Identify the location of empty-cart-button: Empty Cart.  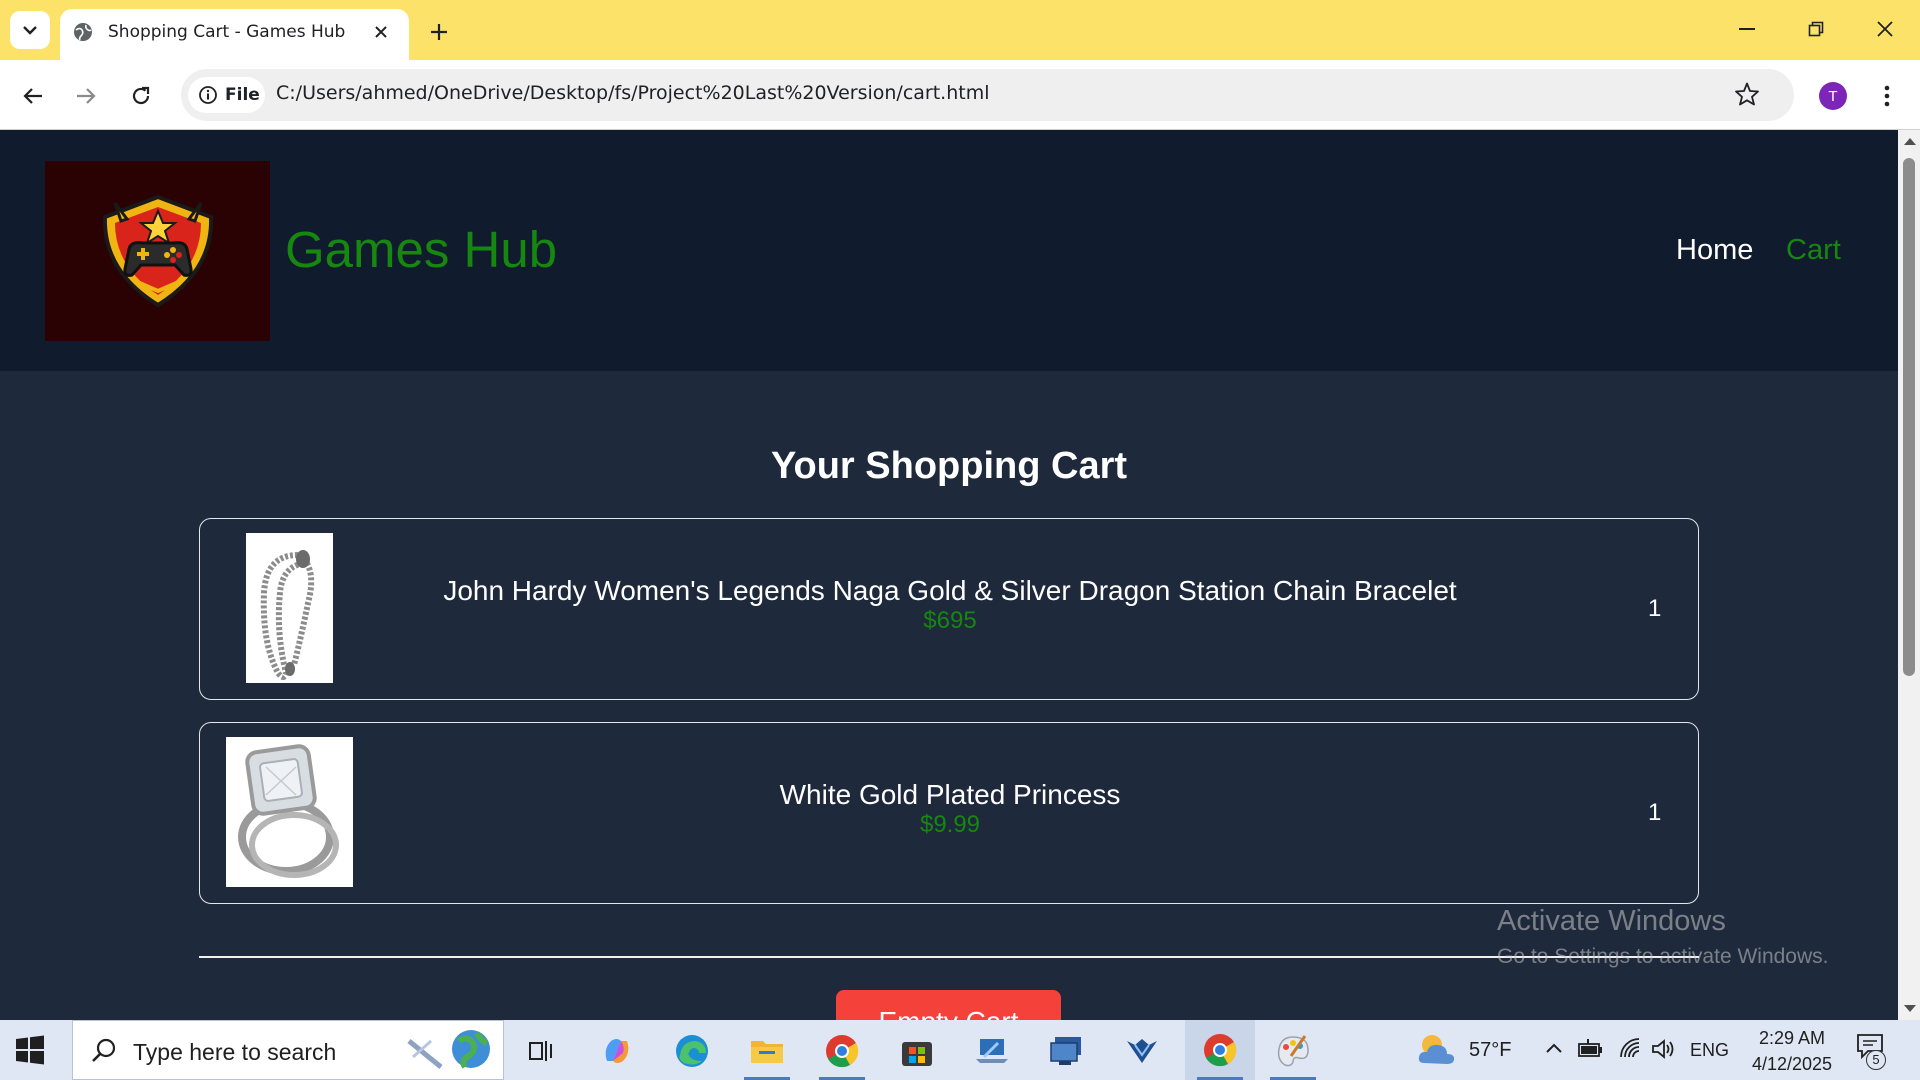
(948, 1005).